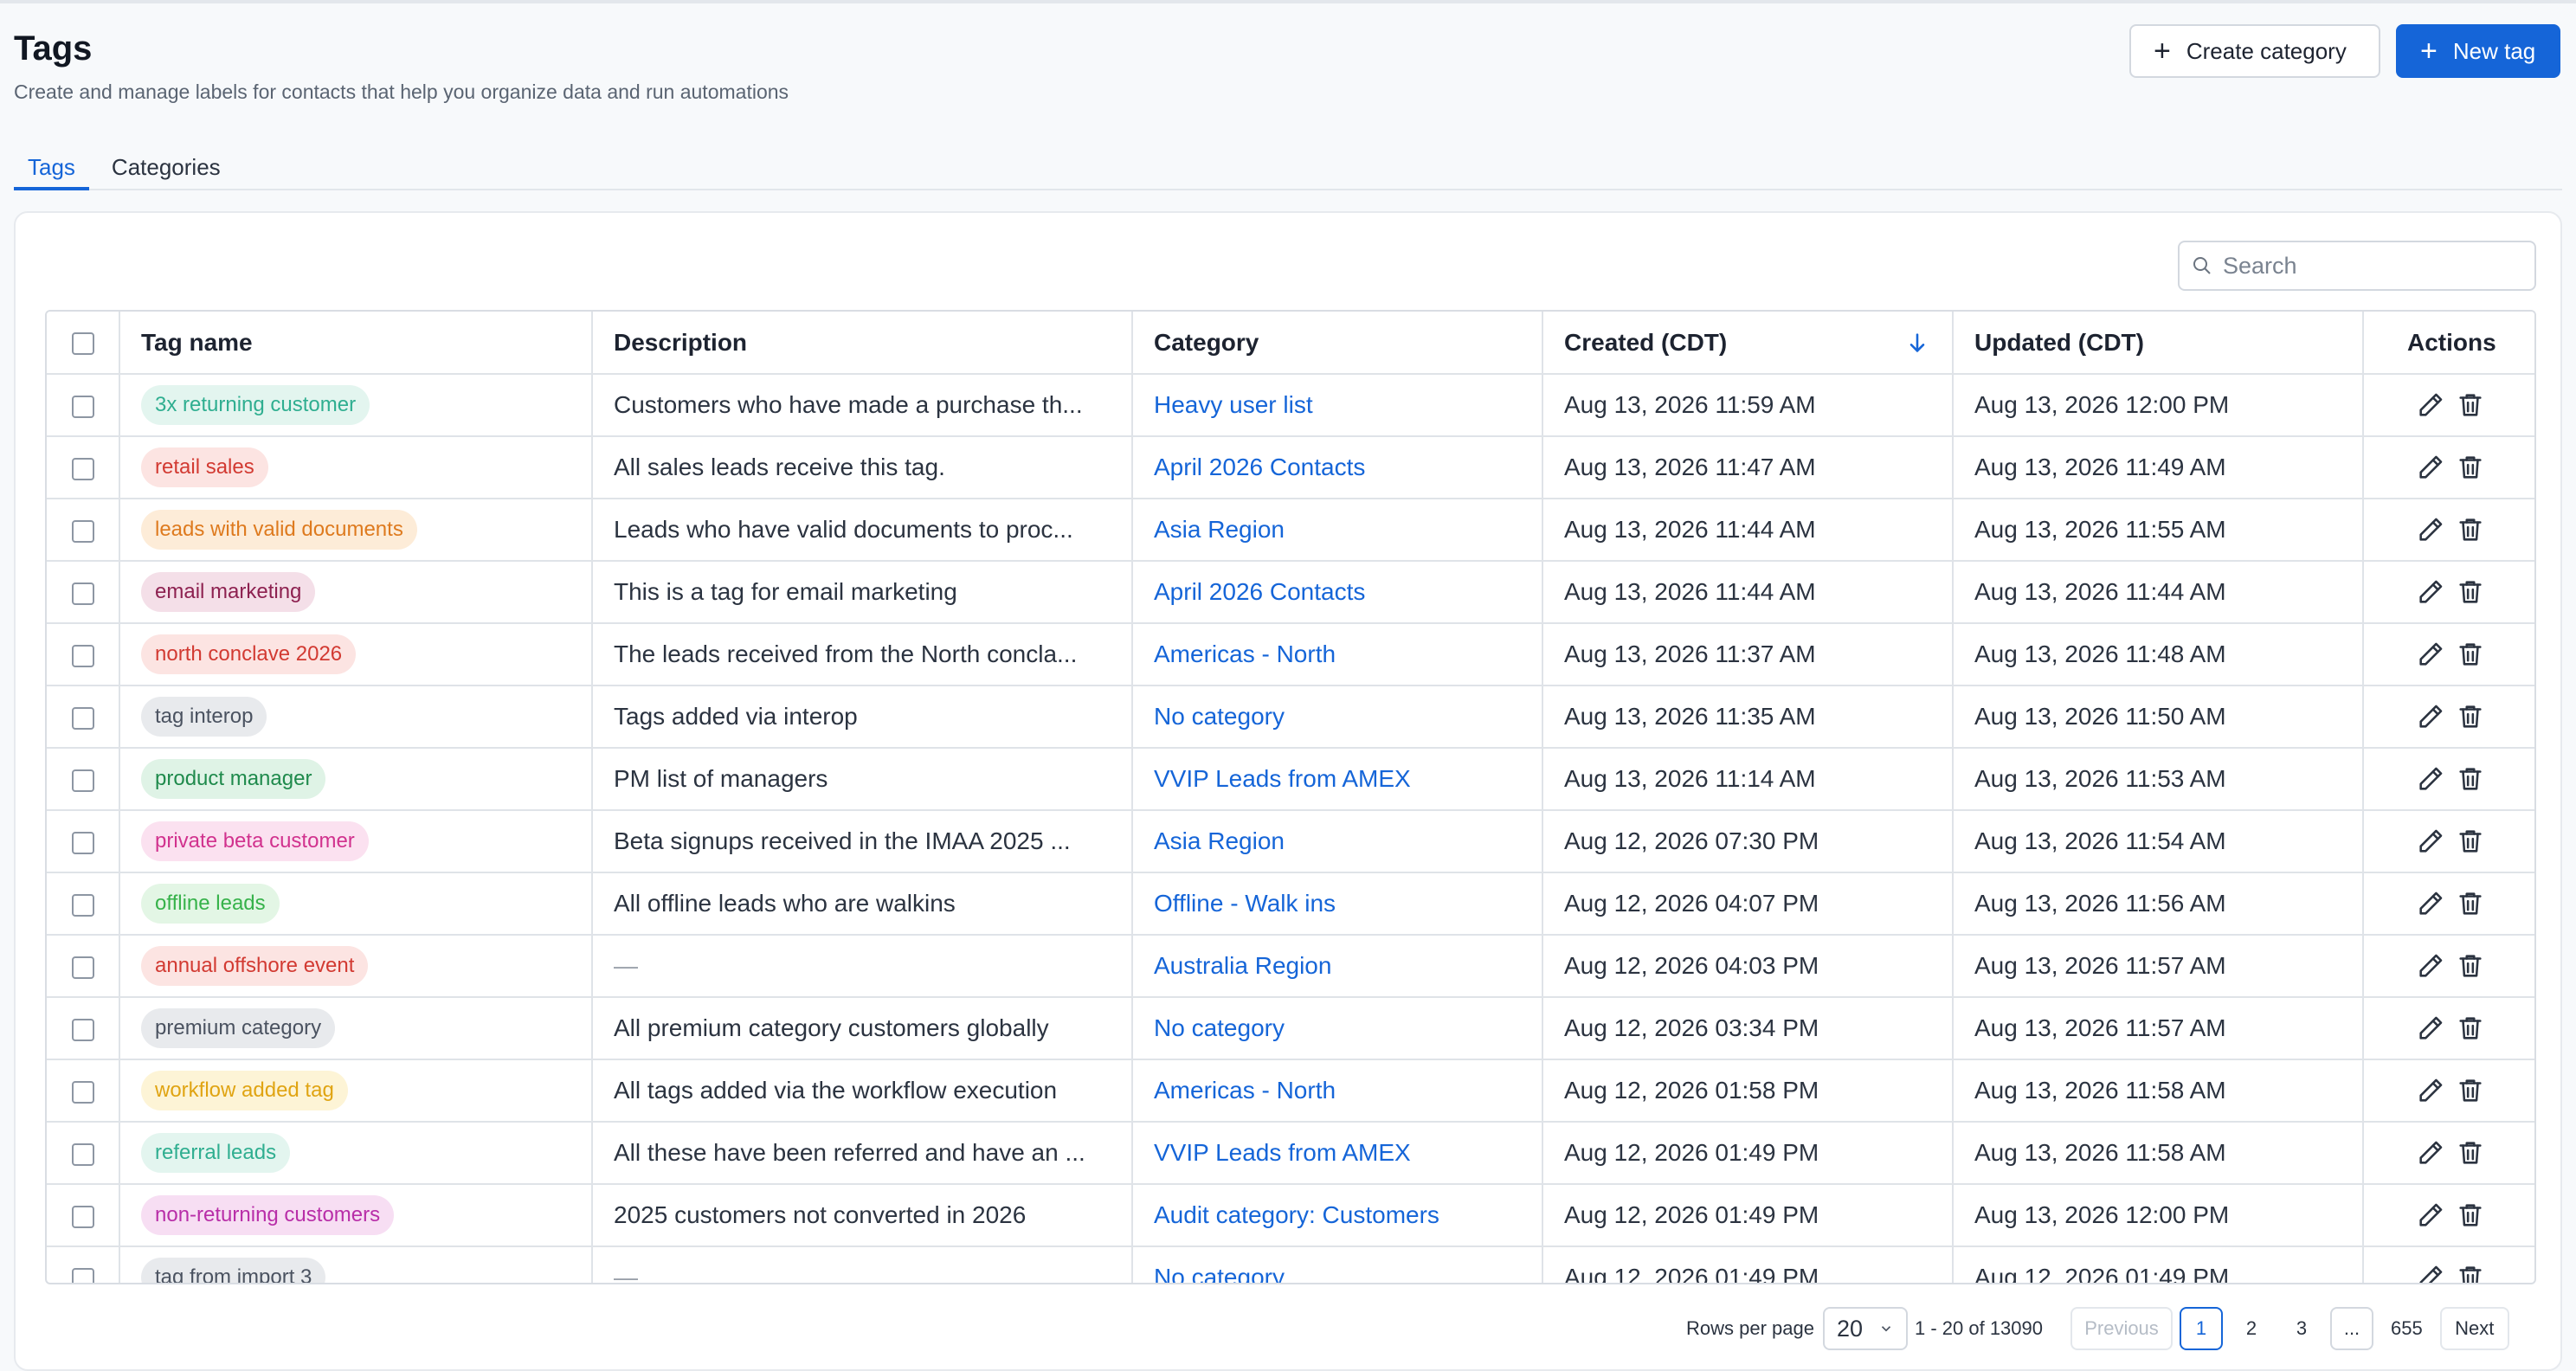 The height and width of the screenshot is (1371, 2576). Describe the element at coordinates (51, 168) in the screenshot. I see `tab-tags: Tags` at that location.